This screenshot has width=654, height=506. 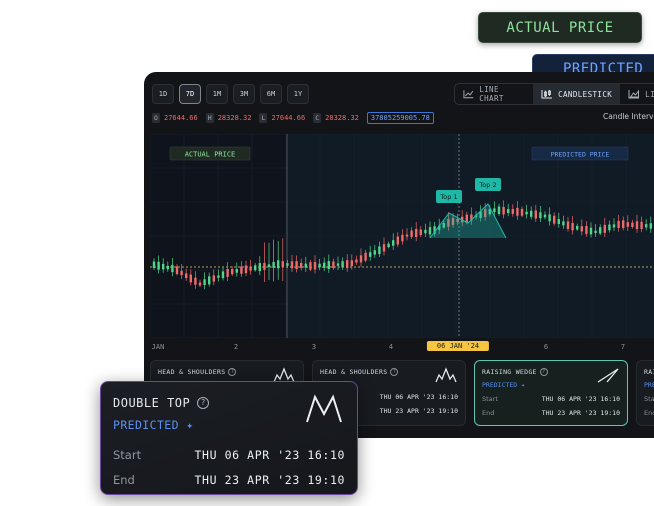 What do you see at coordinates (190, 425) in the screenshot?
I see `sparkle-icon: ✦` at bounding box center [190, 425].